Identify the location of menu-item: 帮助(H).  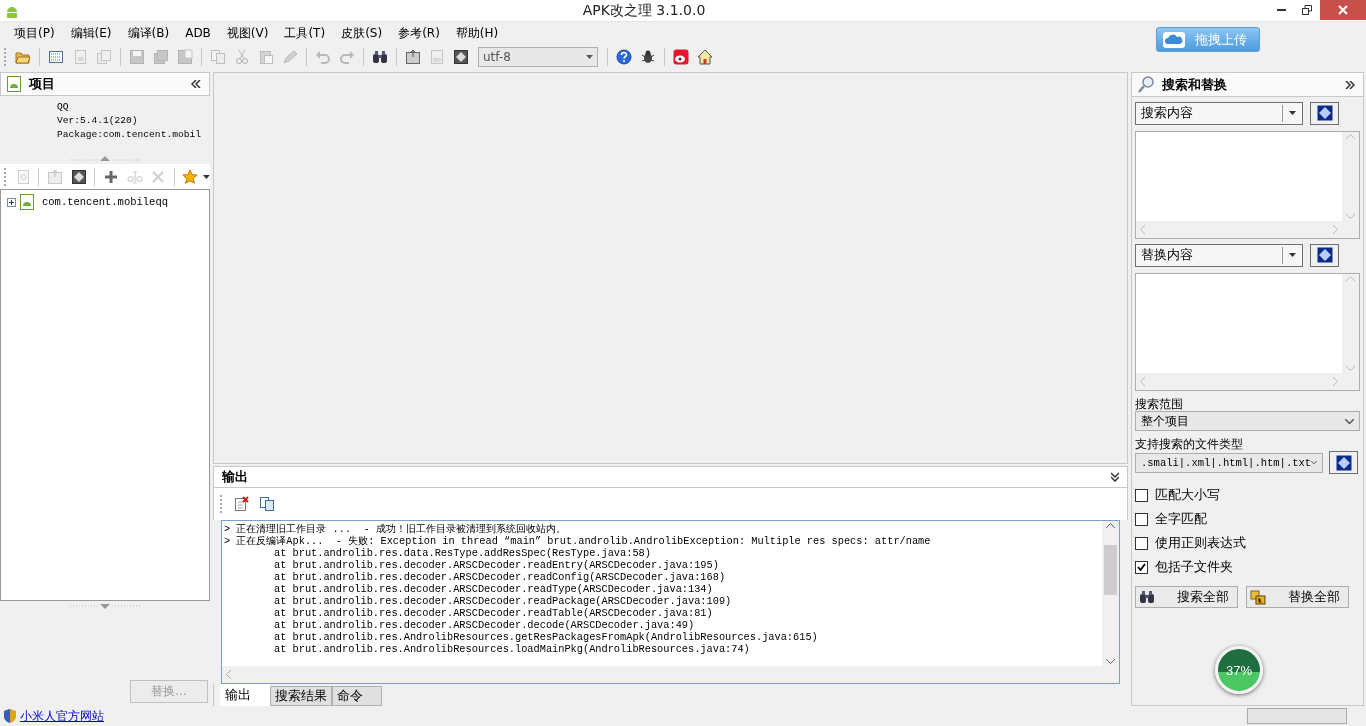
(477, 33).